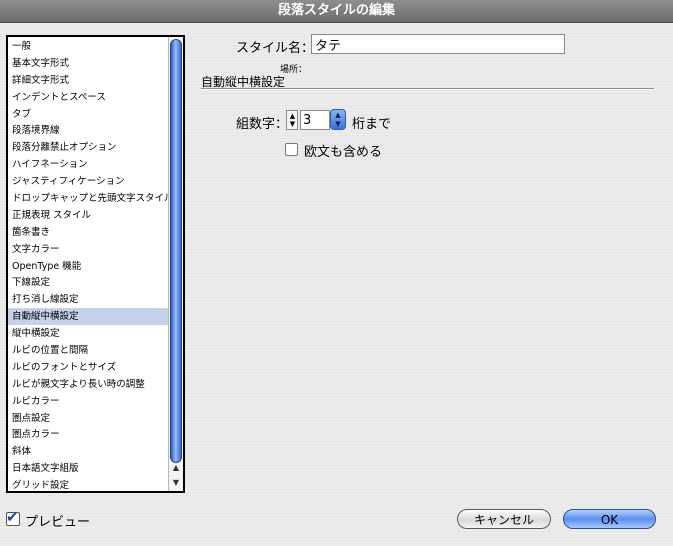 This screenshot has width=673, height=546. Describe the element at coordinates (292, 116) in the screenshot. I see `stepper-up-icon: ▲` at that location.